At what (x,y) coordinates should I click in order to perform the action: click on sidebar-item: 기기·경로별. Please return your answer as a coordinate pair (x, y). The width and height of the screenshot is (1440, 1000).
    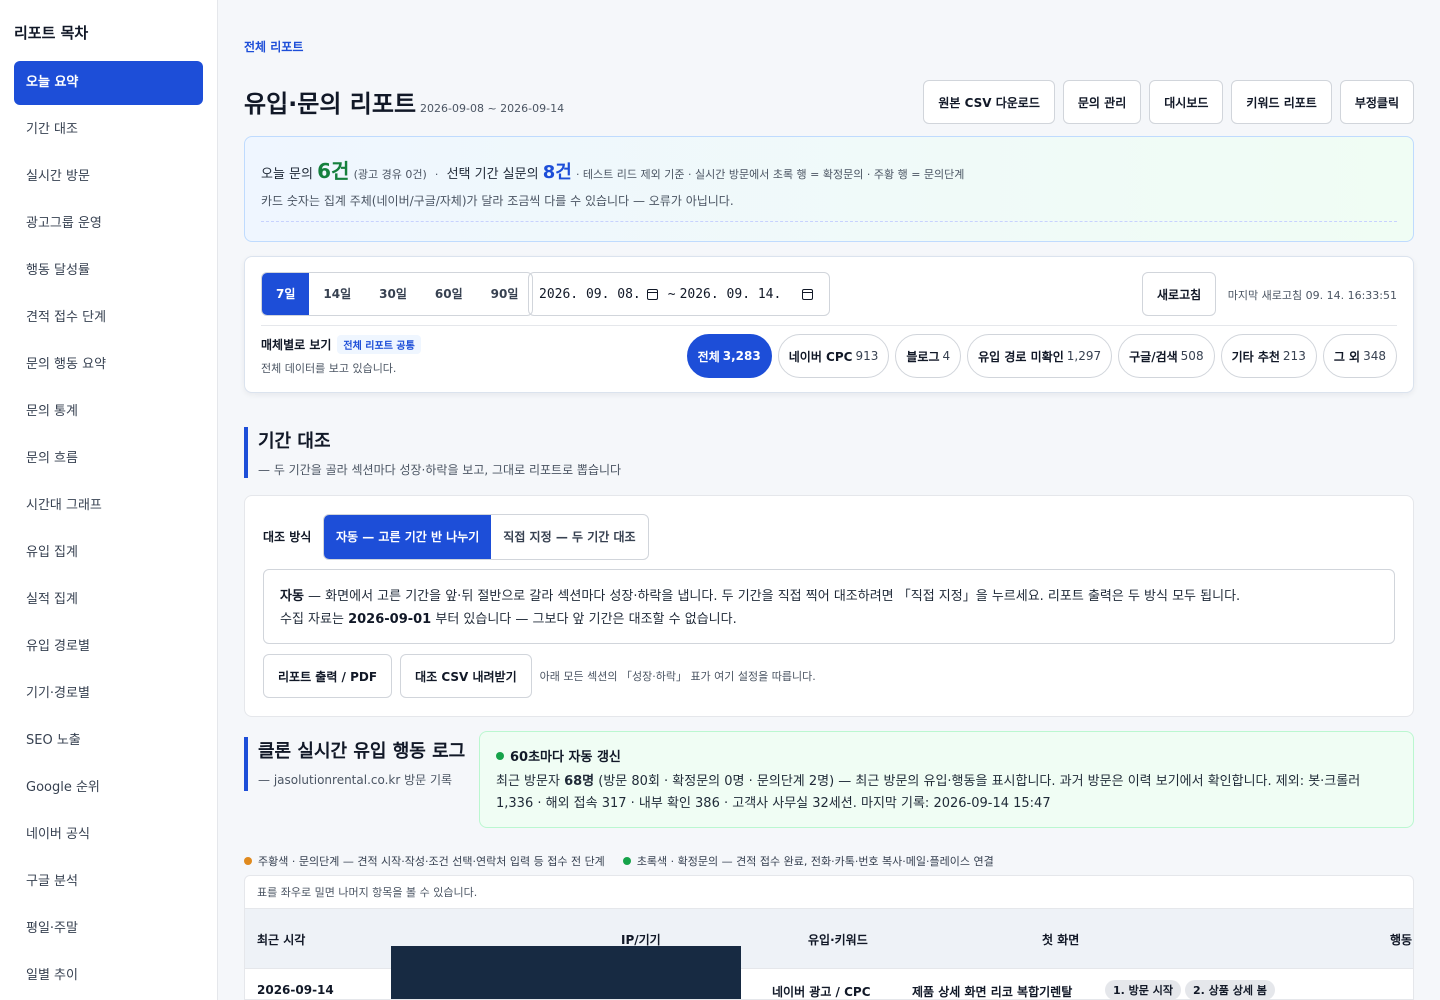
    Looking at the image, I should click on (108, 694).